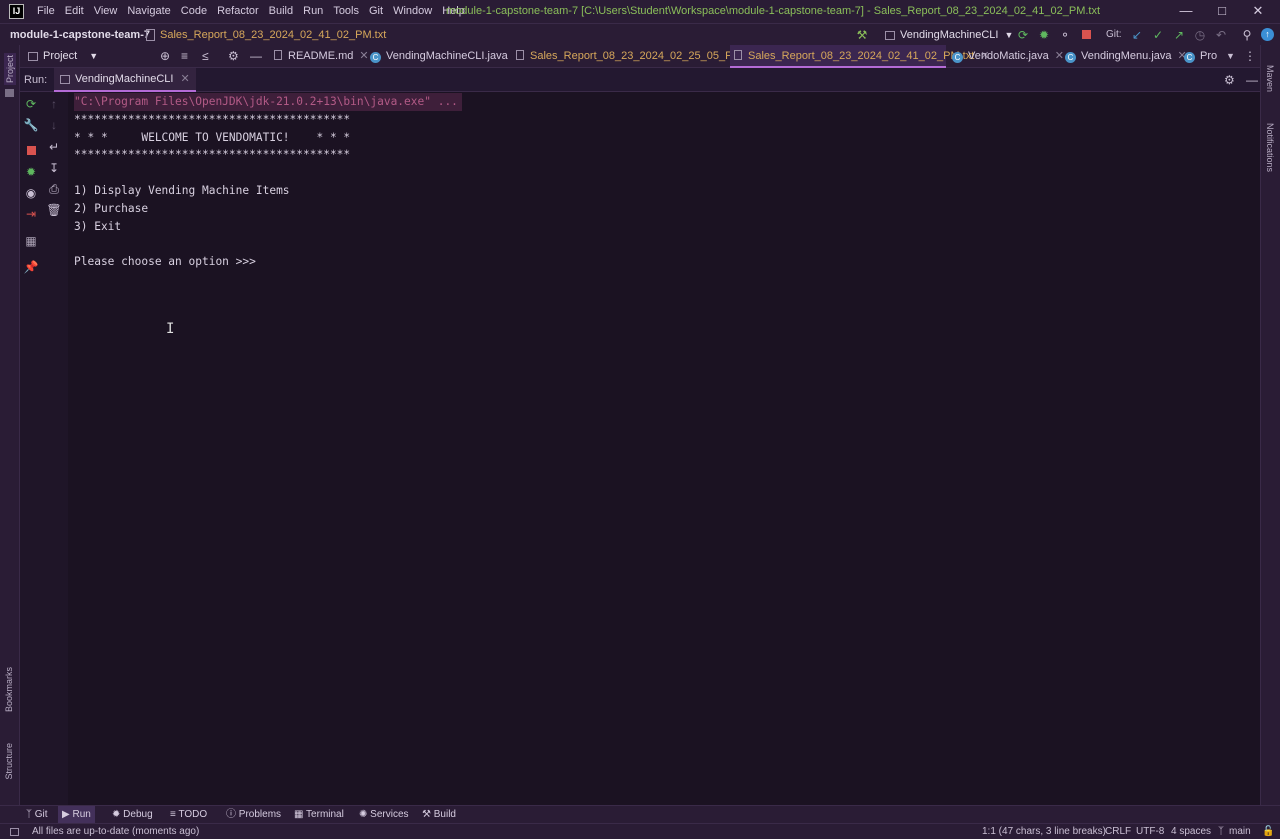  I want to click on history-icon: ◷, so click(1200, 35).